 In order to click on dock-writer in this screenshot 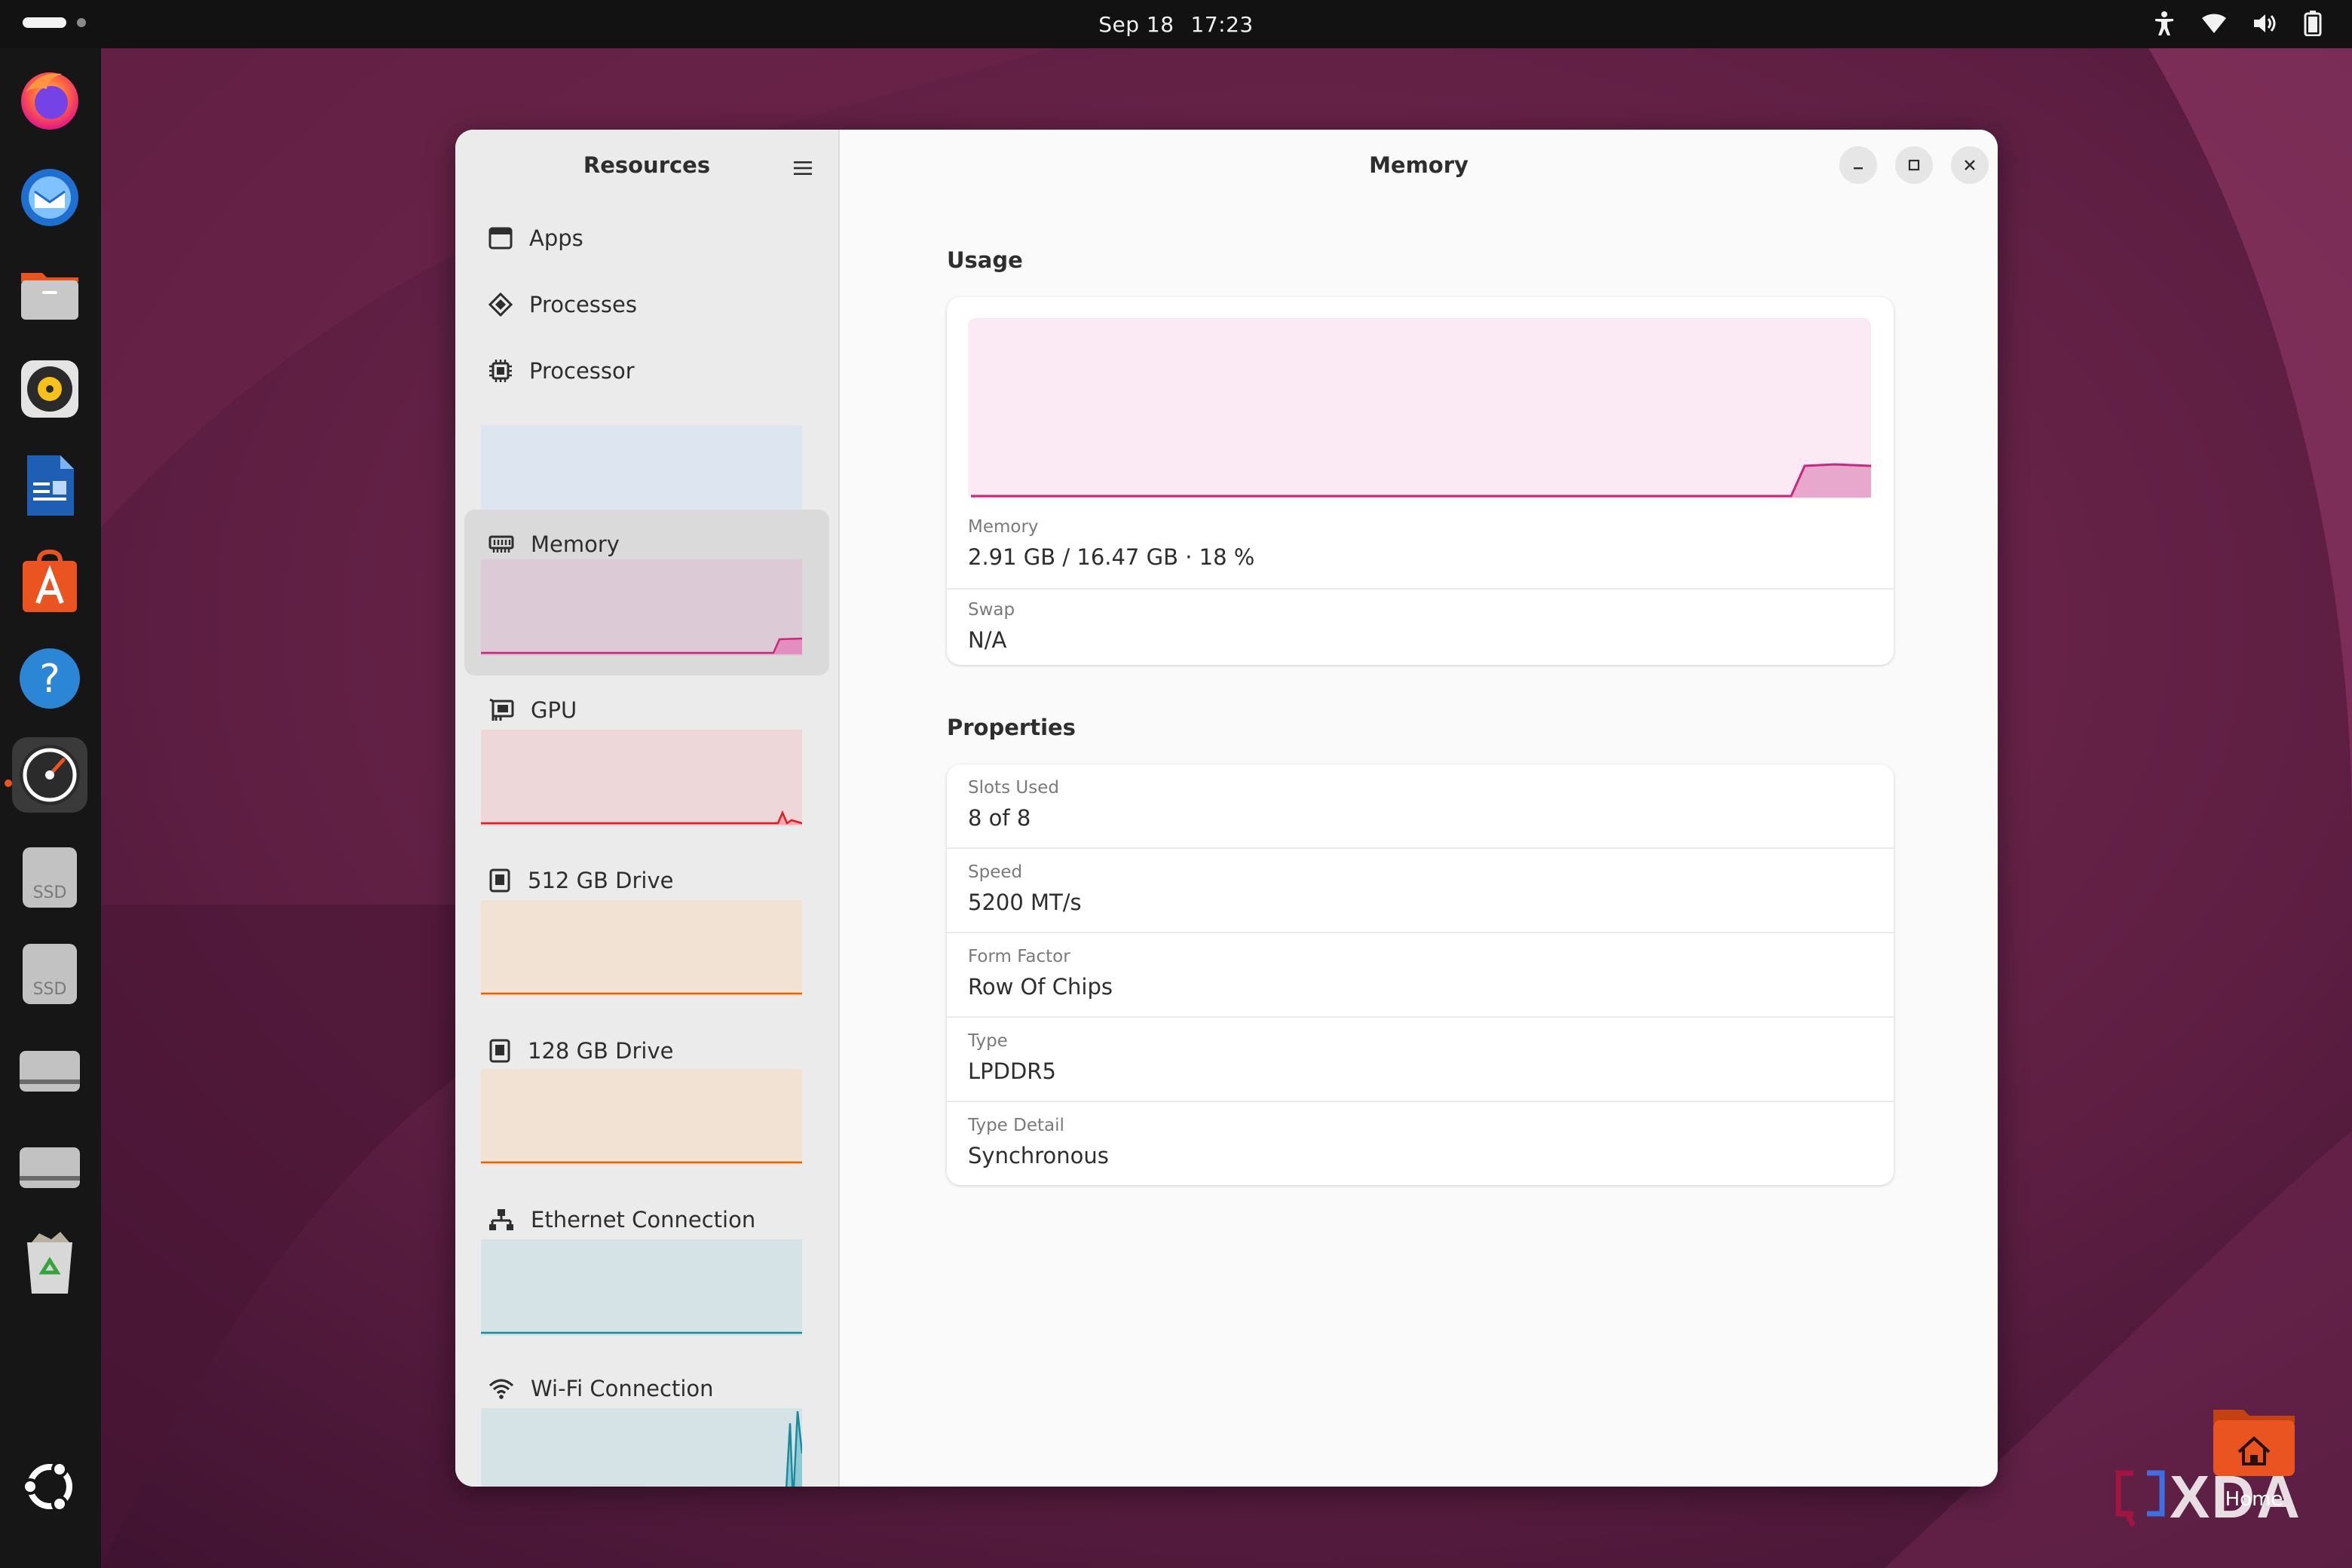, I will do `click(49, 485)`.